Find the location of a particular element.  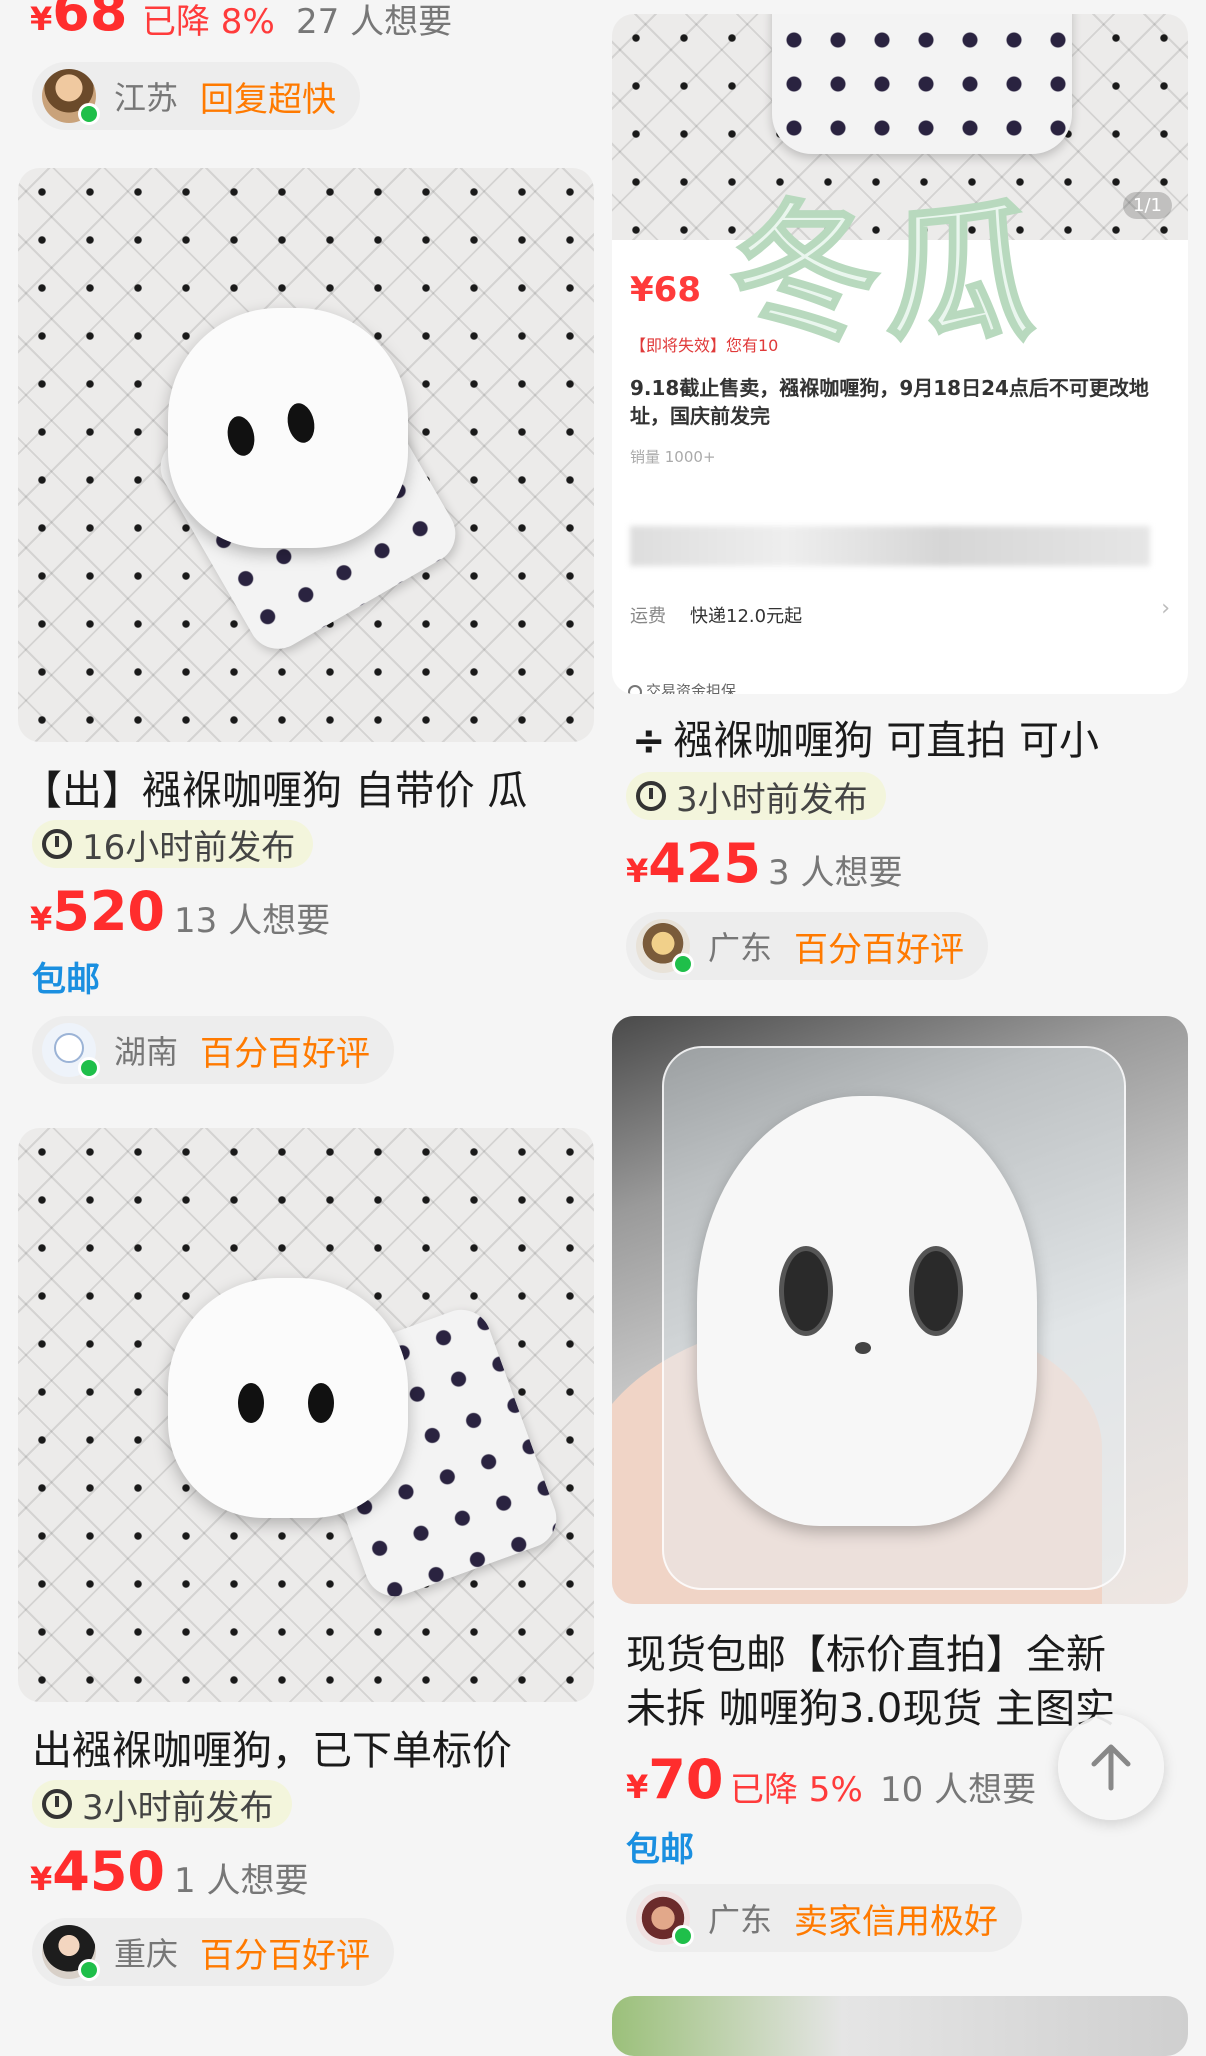

arrow-up-icon is located at coordinates (1111, 1767).